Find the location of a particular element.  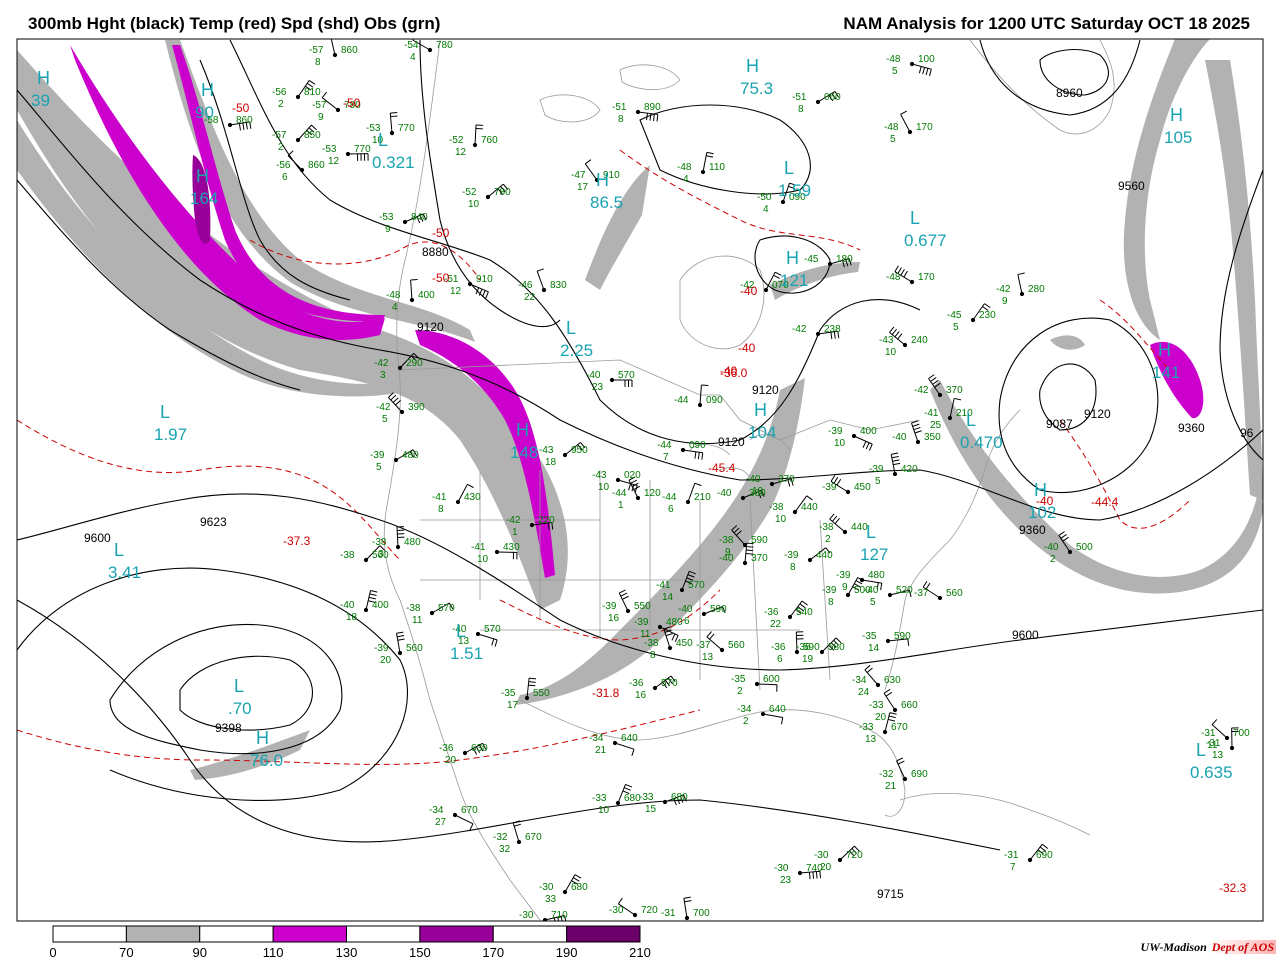

colorbar-labels: 0 70 90 110 130 150 170 190 210 is located at coordinates (349, 952).